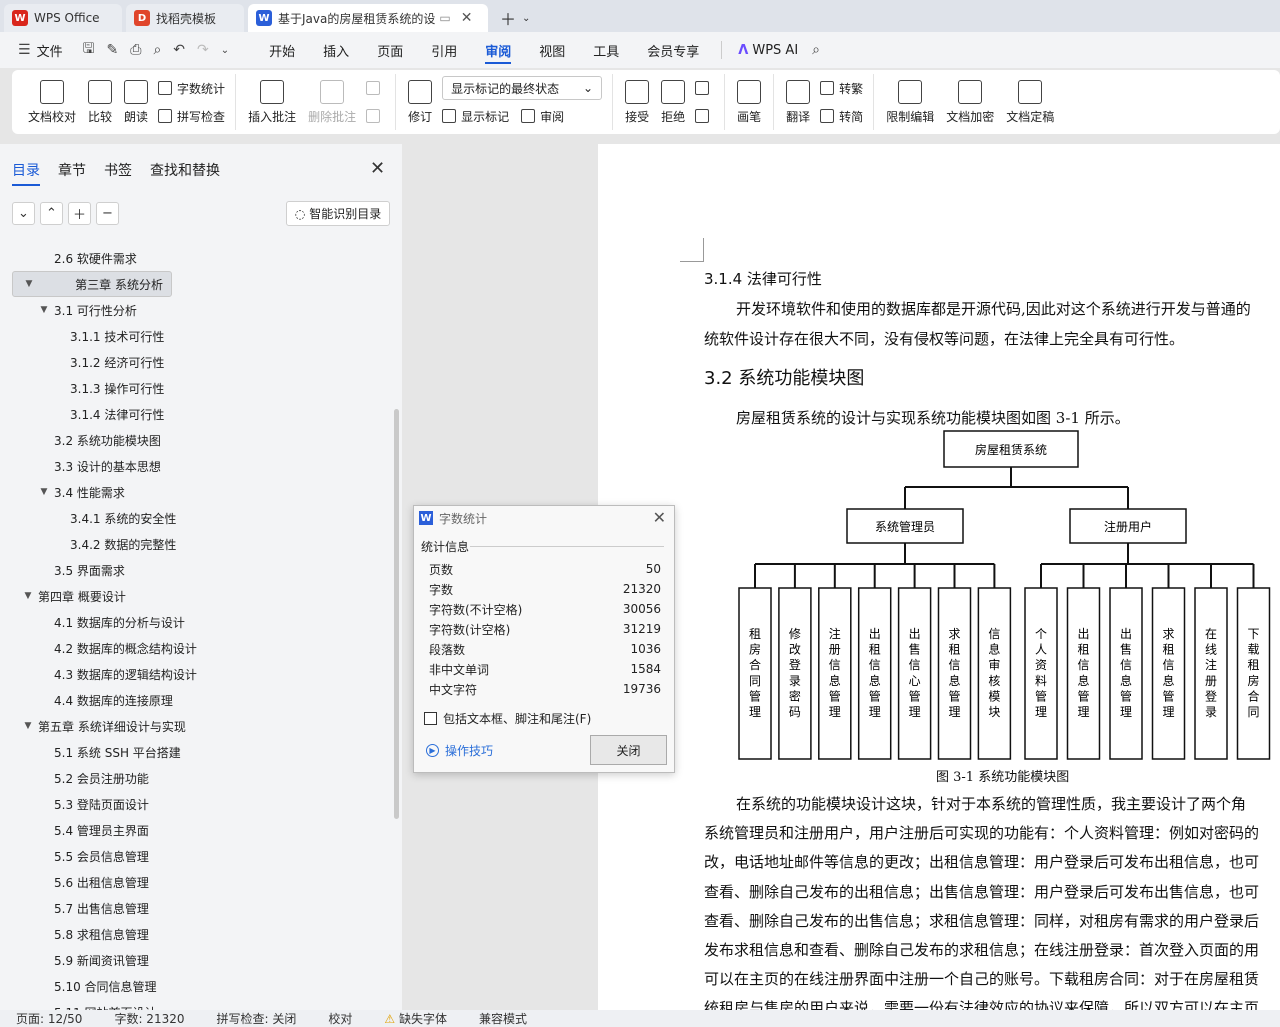  Describe the element at coordinates (201, 882) in the screenshot. I see `toc-item: 5.6 出租信息管理` at that location.